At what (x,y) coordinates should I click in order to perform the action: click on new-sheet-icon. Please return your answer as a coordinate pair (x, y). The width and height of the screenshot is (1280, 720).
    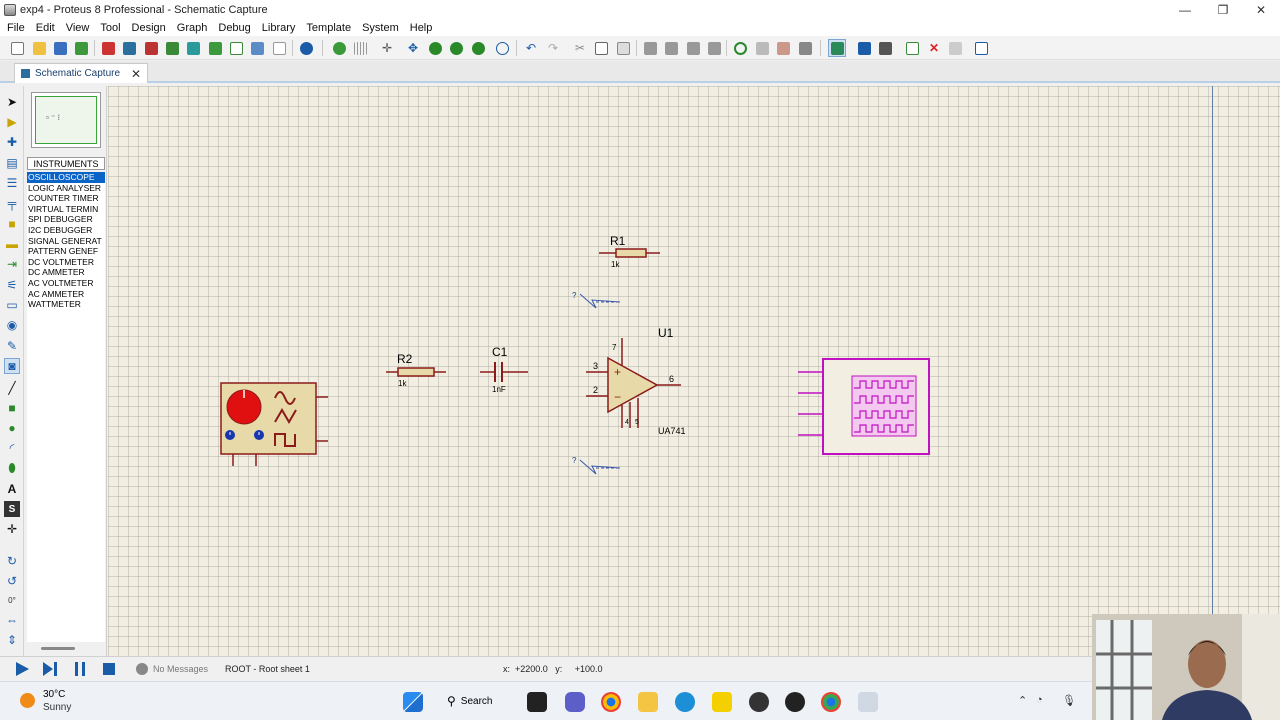
    Looking at the image, I should click on (912, 48).